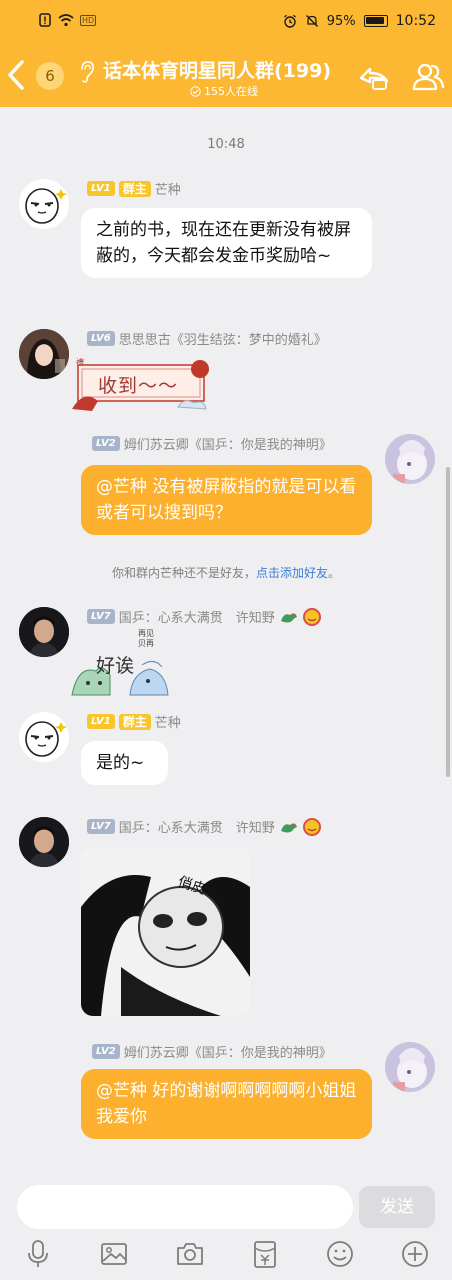 Image resolution: width=452 pixels, height=1280 pixels. Describe the element at coordinates (340, 1254) in the screenshot. I see `emoji-icon` at that location.